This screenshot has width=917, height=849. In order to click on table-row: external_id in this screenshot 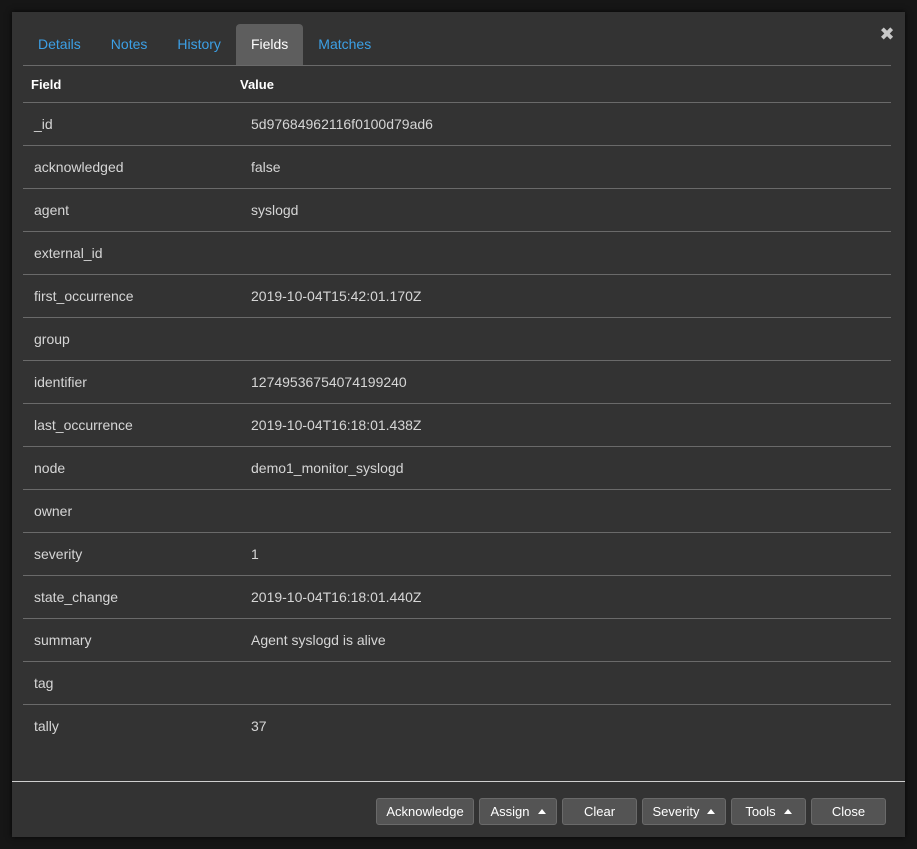, I will do `click(457, 253)`.